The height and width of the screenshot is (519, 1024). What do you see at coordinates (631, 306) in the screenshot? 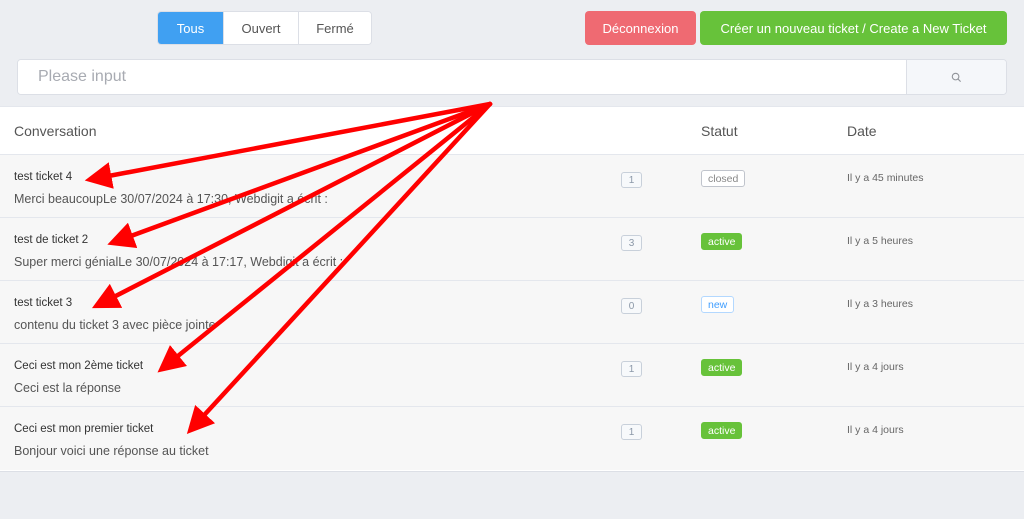
I see `message-count-badge: 0` at bounding box center [631, 306].